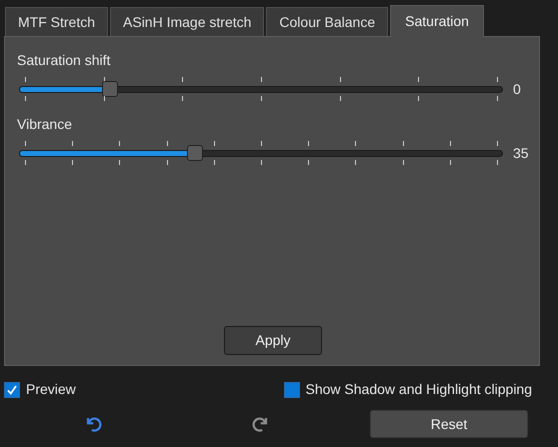 The image size is (558, 447). What do you see at coordinates (187, 21) in the screenshot?
I see `tab: ASinH Image stretch` at bounding box center [187, 21].